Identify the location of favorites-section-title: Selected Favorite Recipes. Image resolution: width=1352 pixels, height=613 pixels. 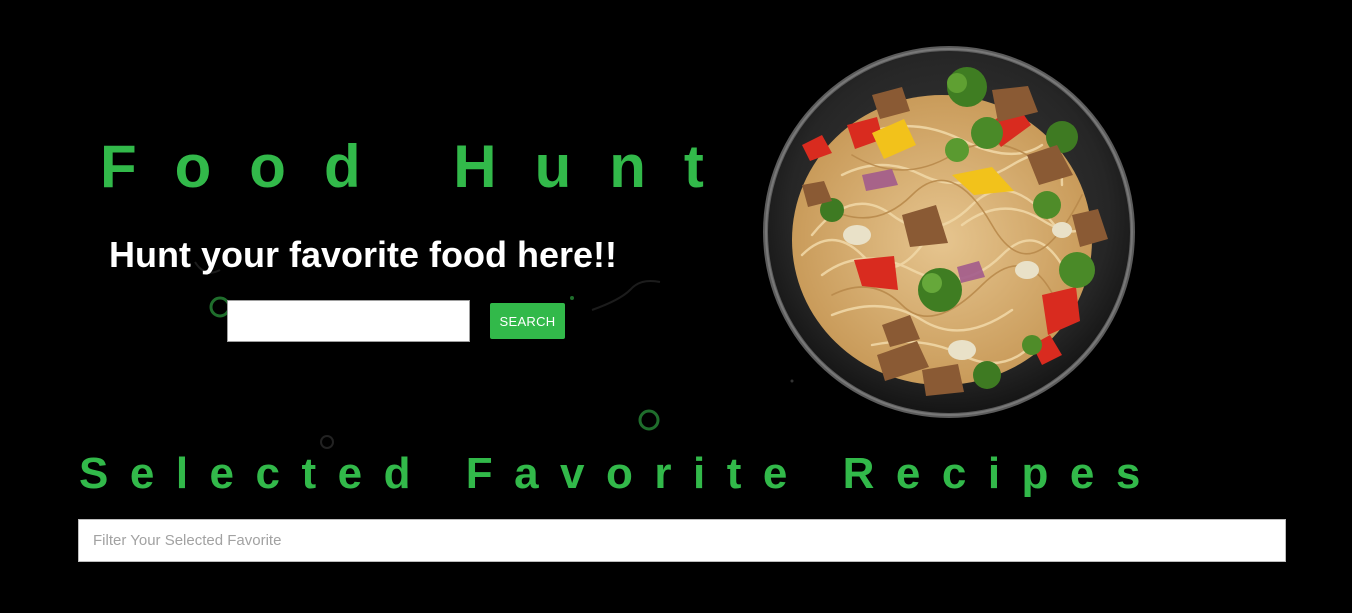
(620, 473).